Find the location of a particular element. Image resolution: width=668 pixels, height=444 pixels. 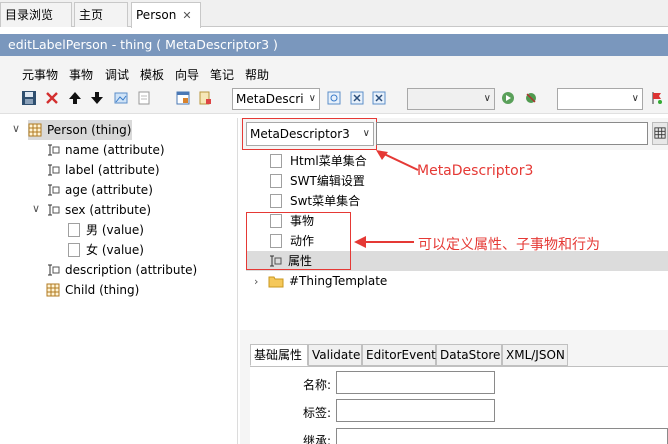

extends-label: 继承: is located at coordinates (317, 439).